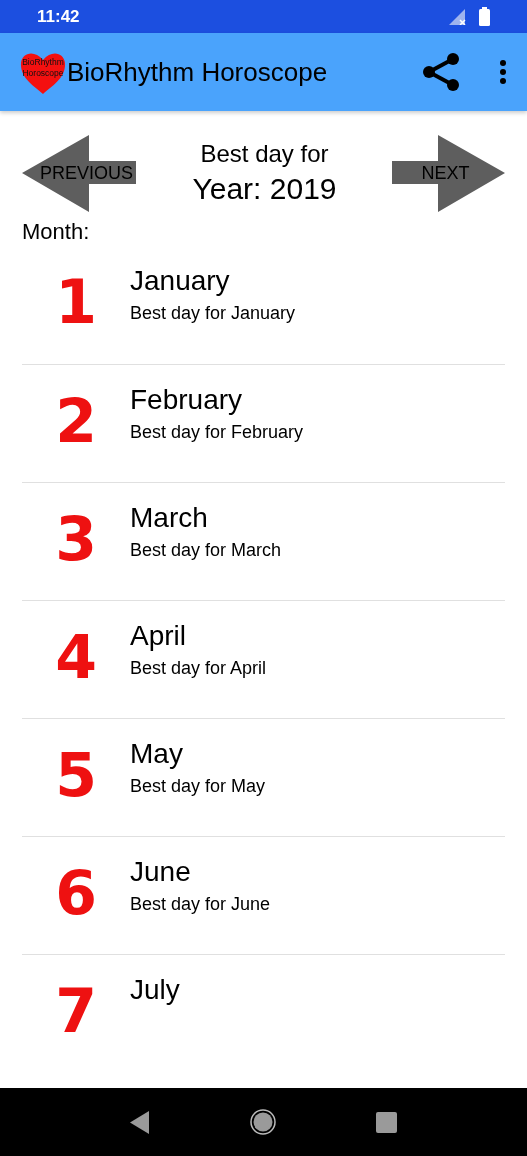 The image size is (527, 1156). Describe the element at coordinates (198, 668) in the screenshot. I see `month-subtitle: Best day for April` at that location.